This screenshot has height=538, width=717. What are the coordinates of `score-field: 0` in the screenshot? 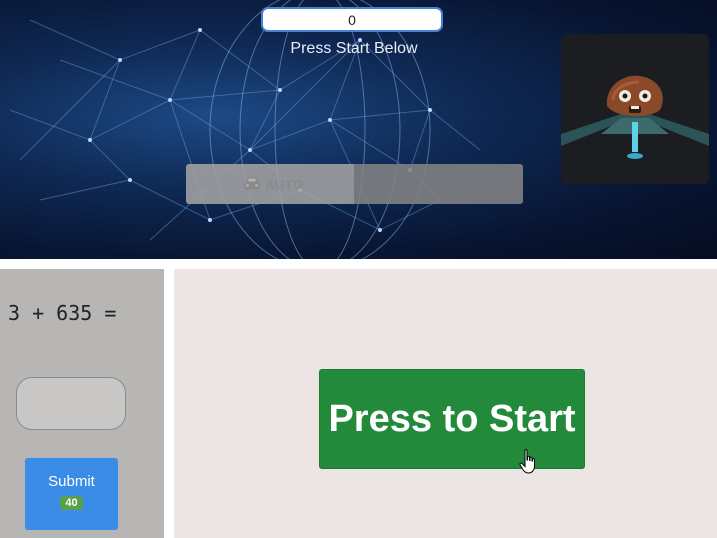 It's located at (352, 19).